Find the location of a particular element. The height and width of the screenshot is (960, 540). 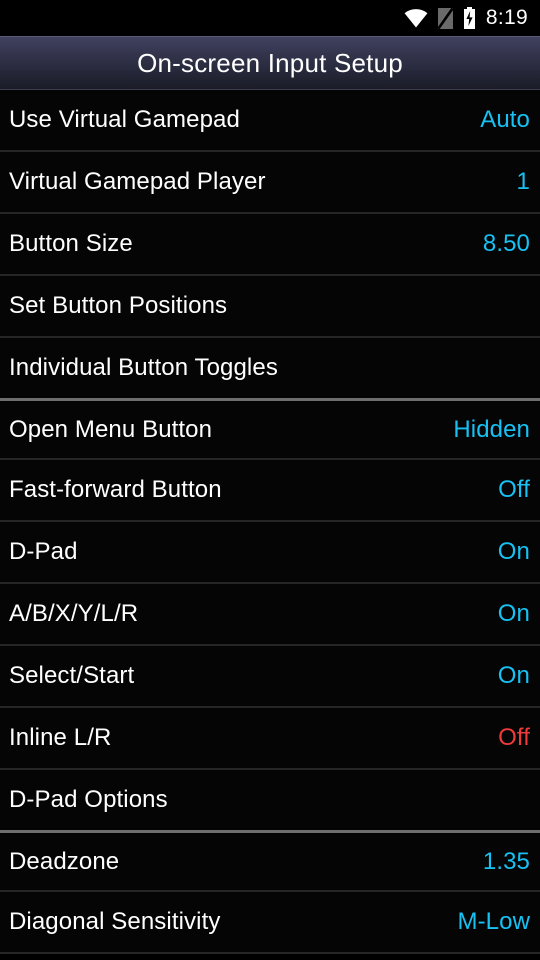

settings-row-label: Fast-forward Button is located at coordinates (115, 489).